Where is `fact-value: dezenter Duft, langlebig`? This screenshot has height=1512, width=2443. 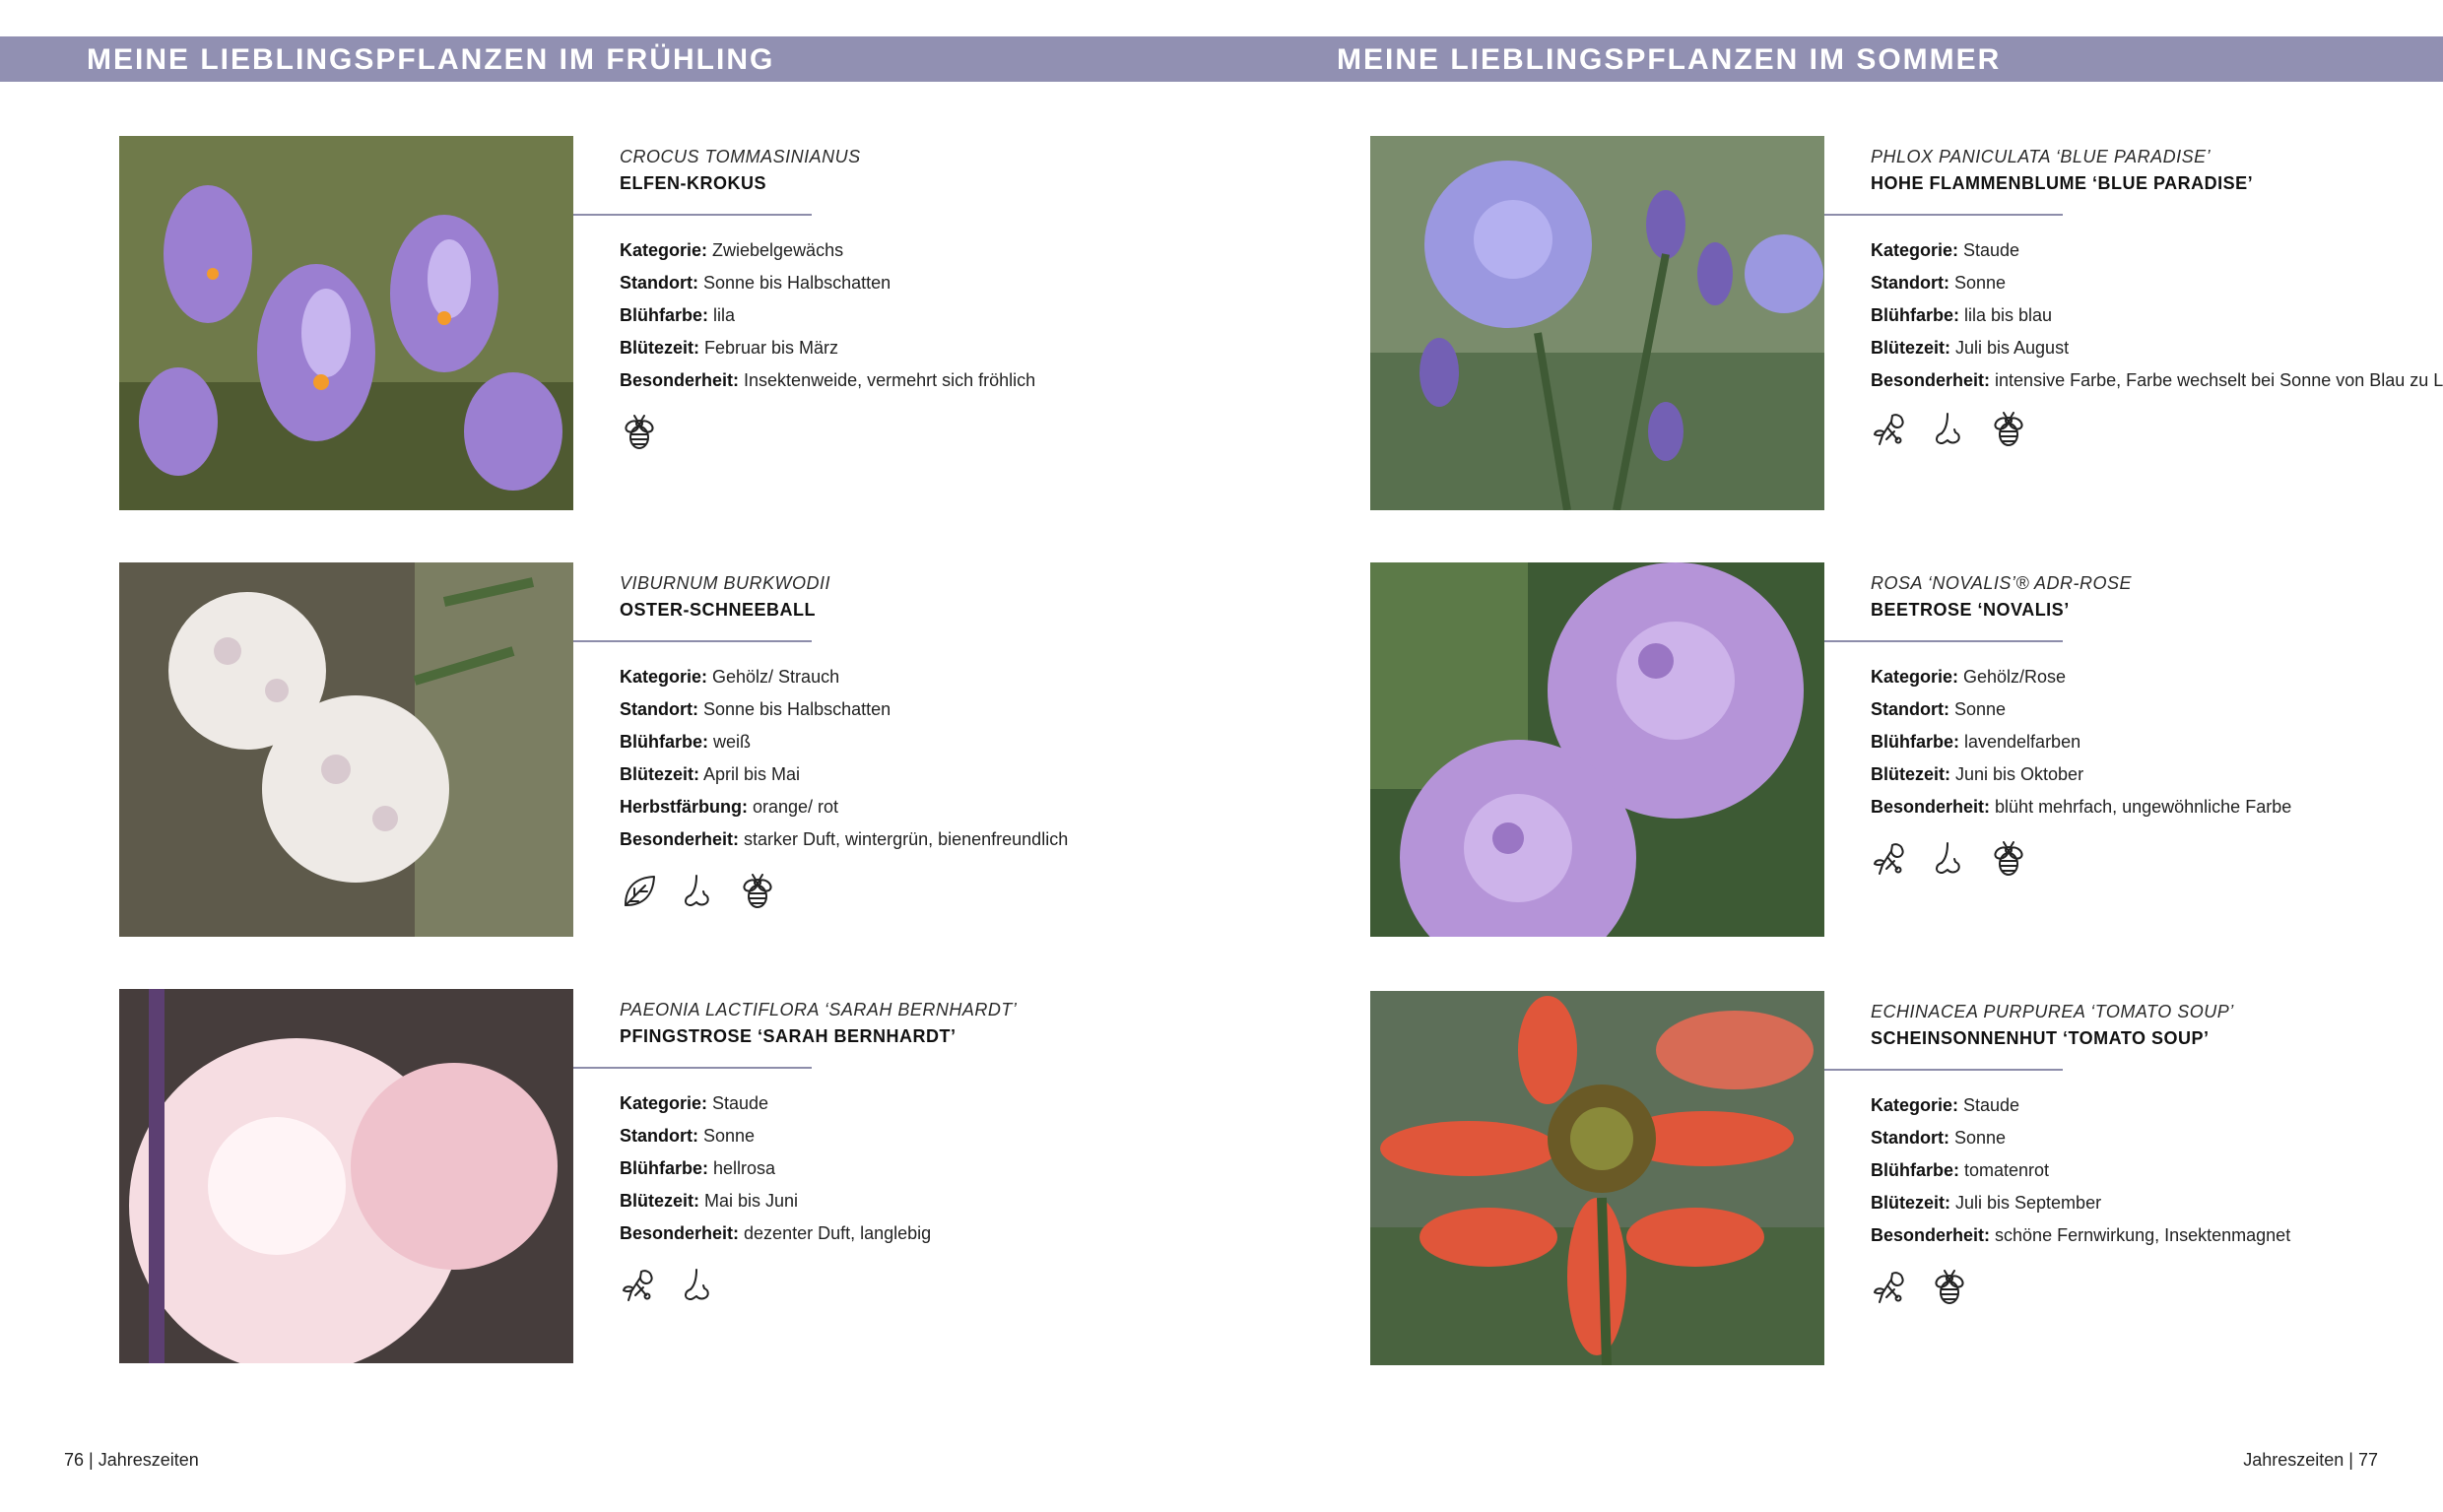
fact-value: dezenter Duft, langlebig is located at coordinates (835, 1233).